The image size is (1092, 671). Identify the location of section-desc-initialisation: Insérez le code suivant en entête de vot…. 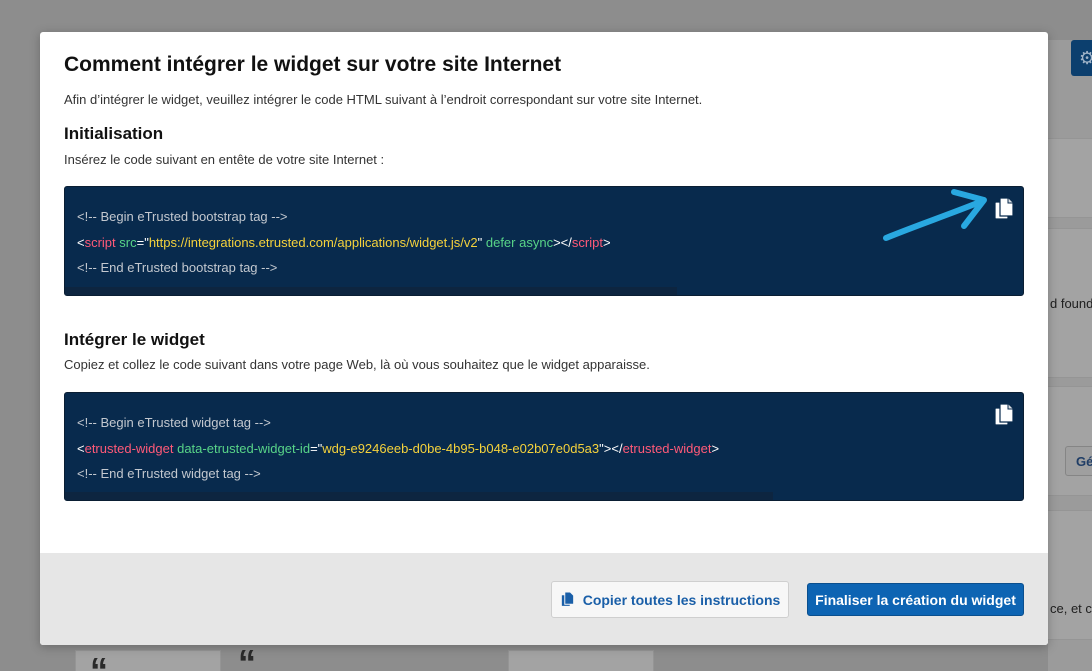
(224, 159).